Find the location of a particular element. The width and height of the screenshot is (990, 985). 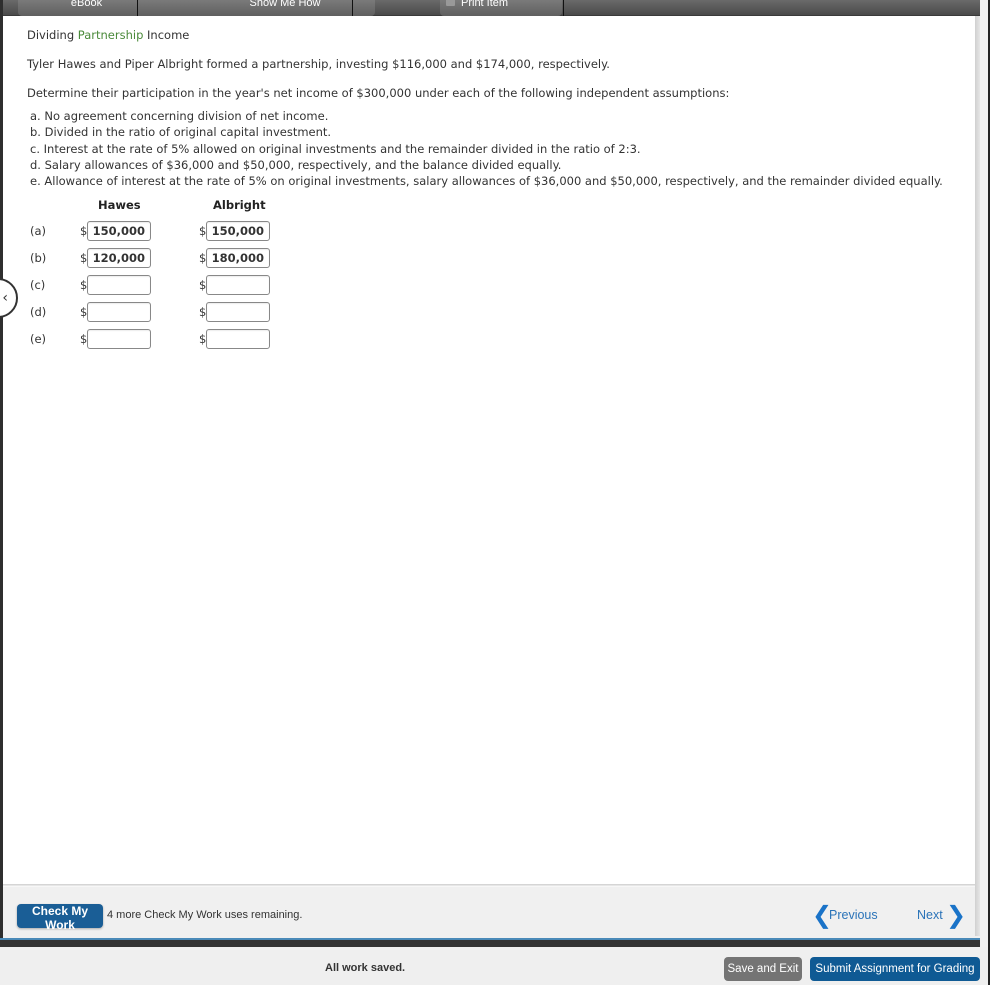

footer-divider-band is located at coordinates (490, 942).